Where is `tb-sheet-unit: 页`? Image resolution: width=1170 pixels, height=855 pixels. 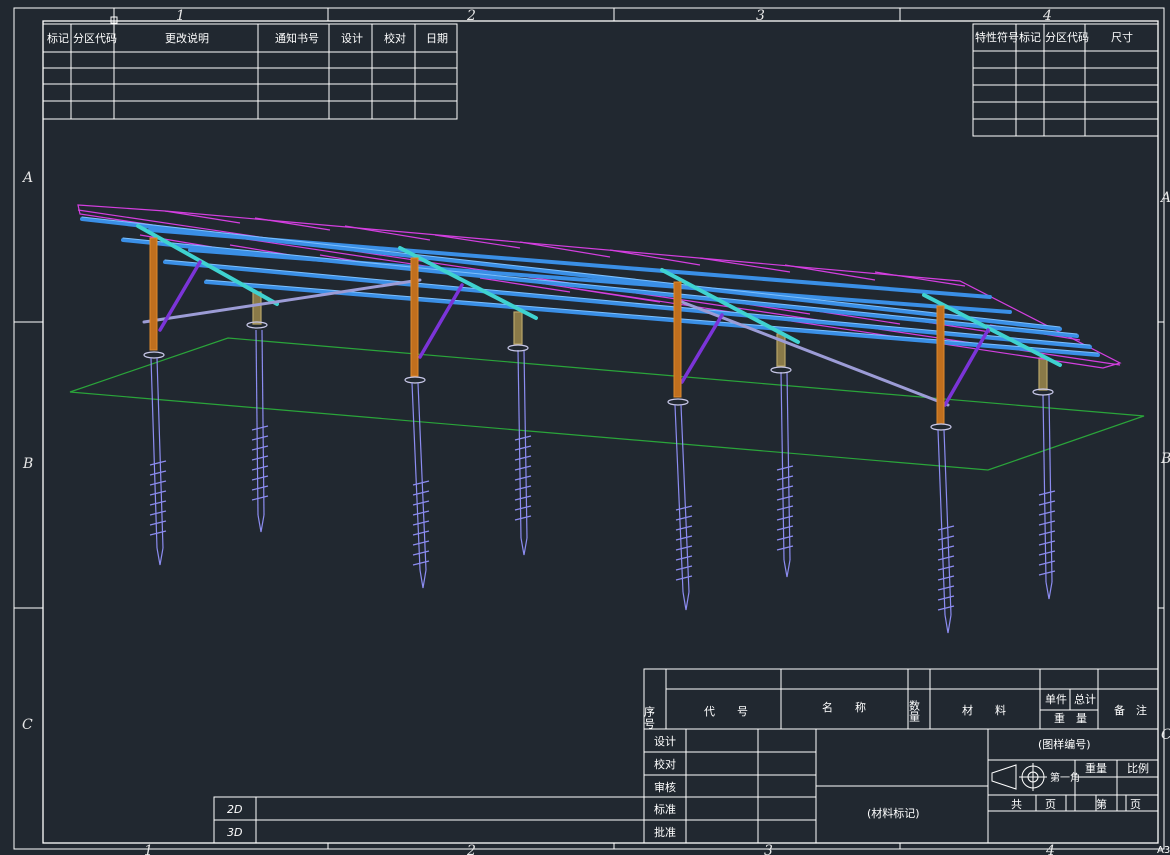 tb-sheet-unit: 页 is located at coordinates (1050, 804).